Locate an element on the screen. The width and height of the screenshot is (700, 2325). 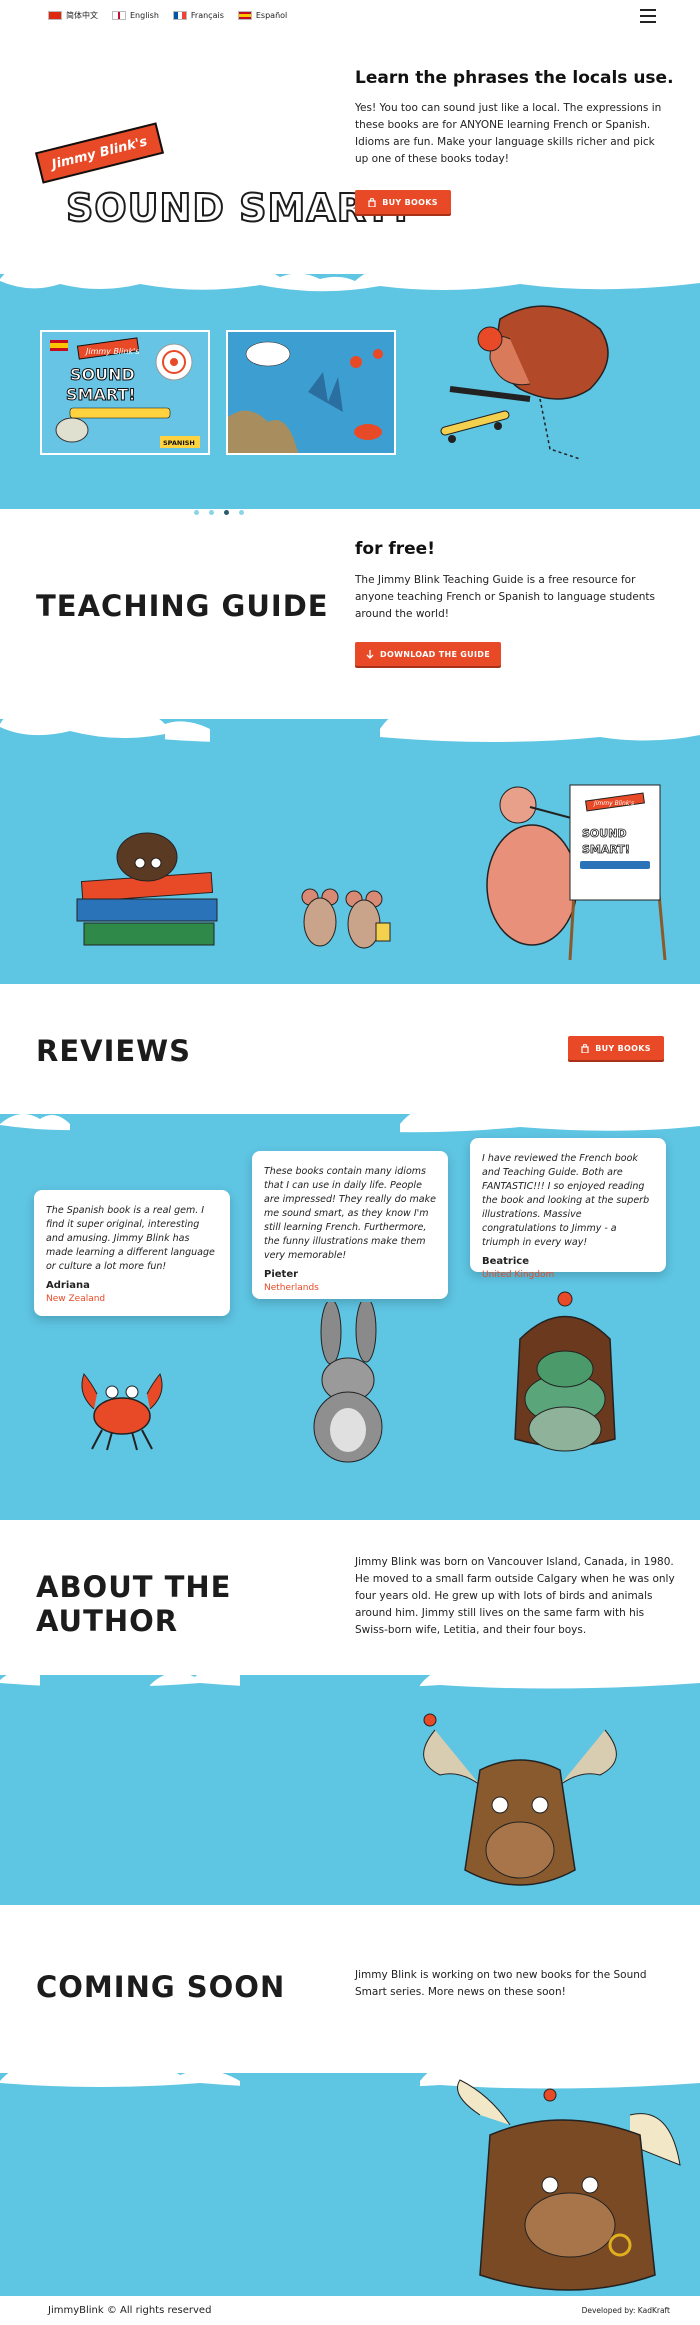
language-chinese: 简体中文 is located at coordinates (73, 15).